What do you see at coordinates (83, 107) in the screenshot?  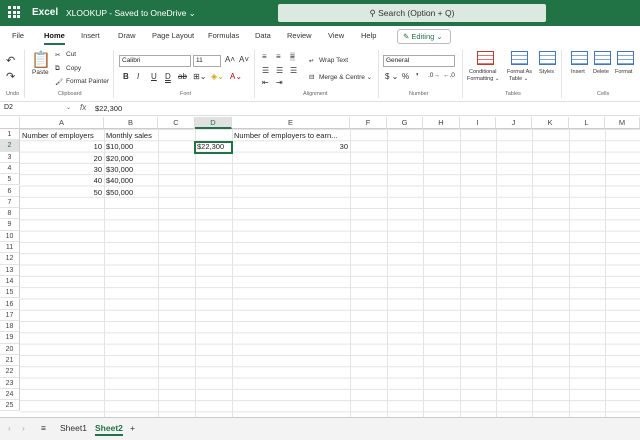 I see `fx-icon: fx` at bounding box center [83, 107].